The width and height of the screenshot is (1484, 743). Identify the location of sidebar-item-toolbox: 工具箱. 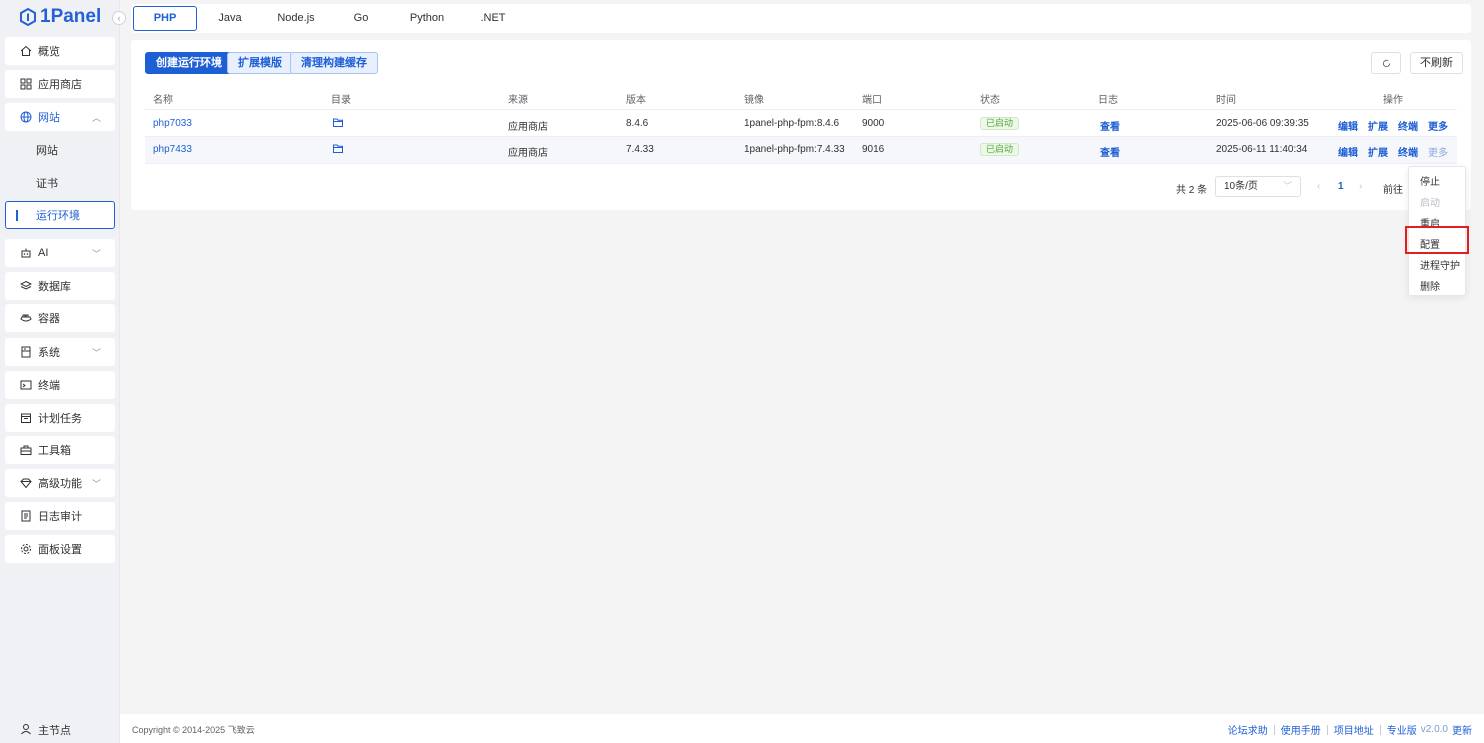
(60, 450).